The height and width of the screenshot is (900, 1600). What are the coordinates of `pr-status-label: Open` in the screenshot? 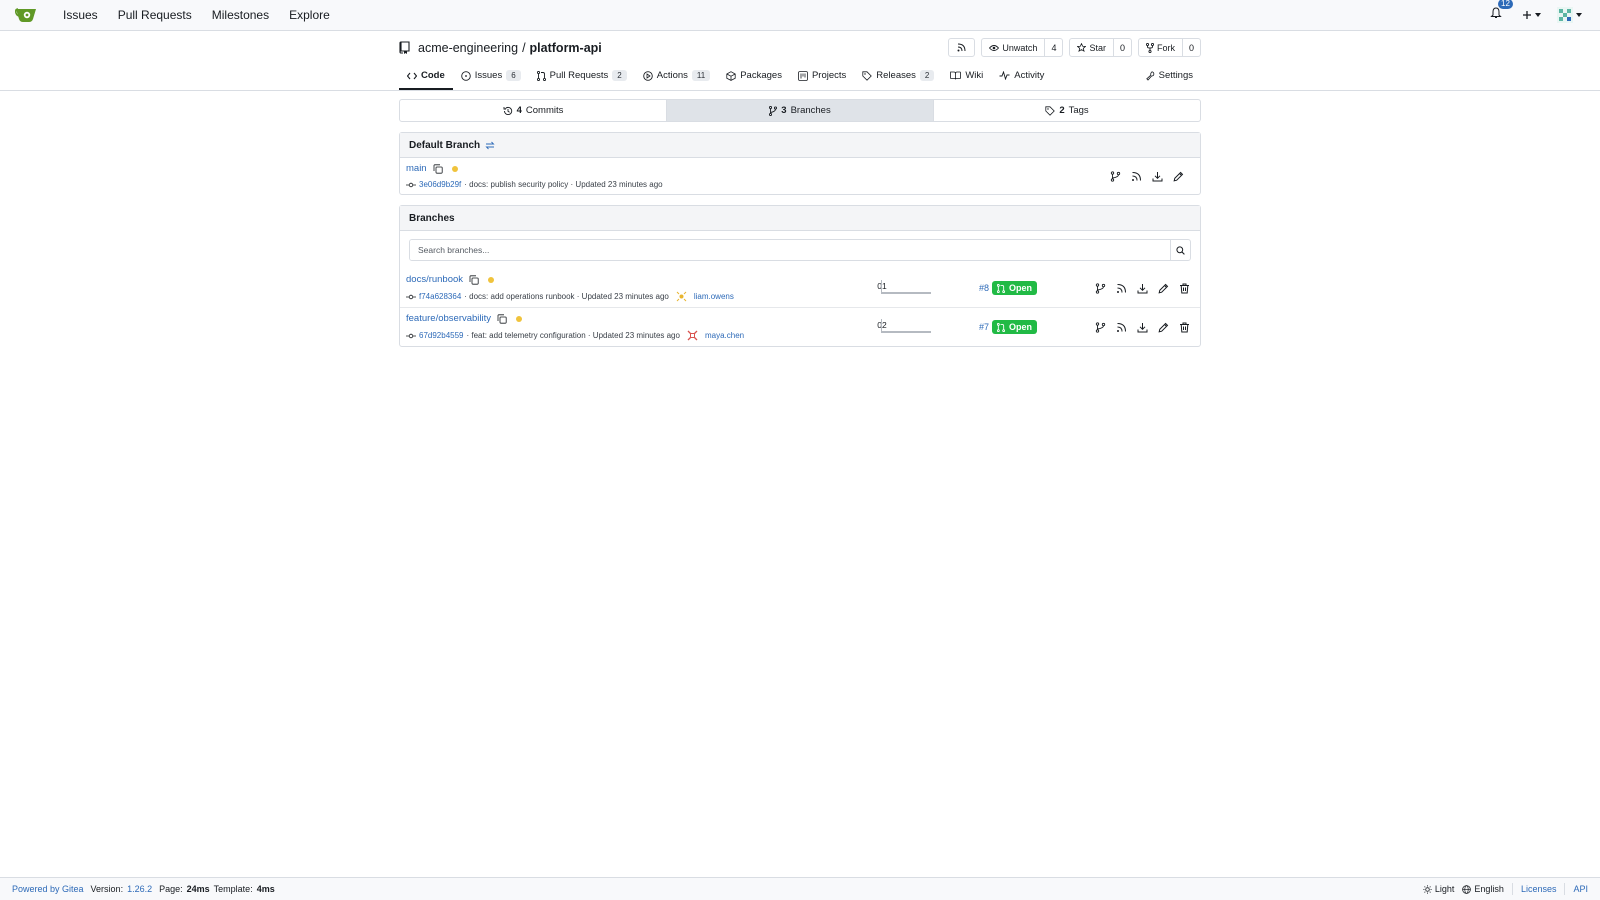 It's located at (1021, 288).